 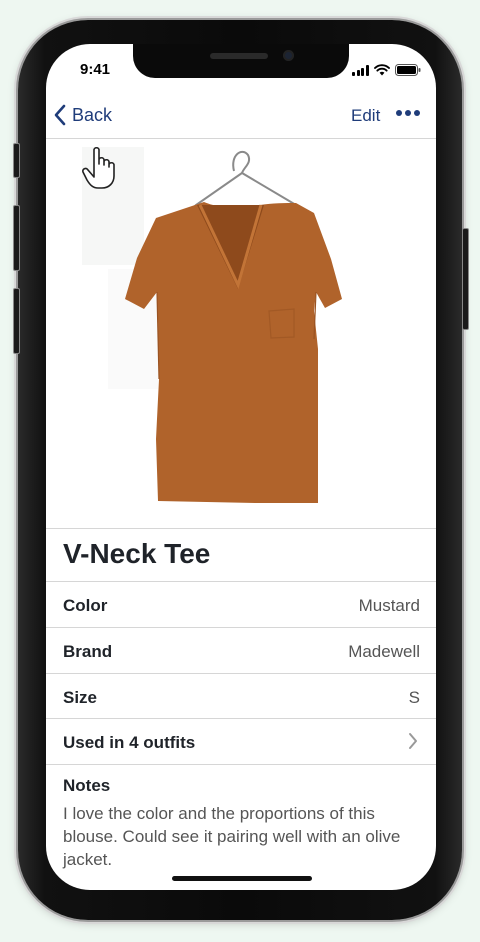 I want to click on color-label: Color, so click(x=85, y=605).